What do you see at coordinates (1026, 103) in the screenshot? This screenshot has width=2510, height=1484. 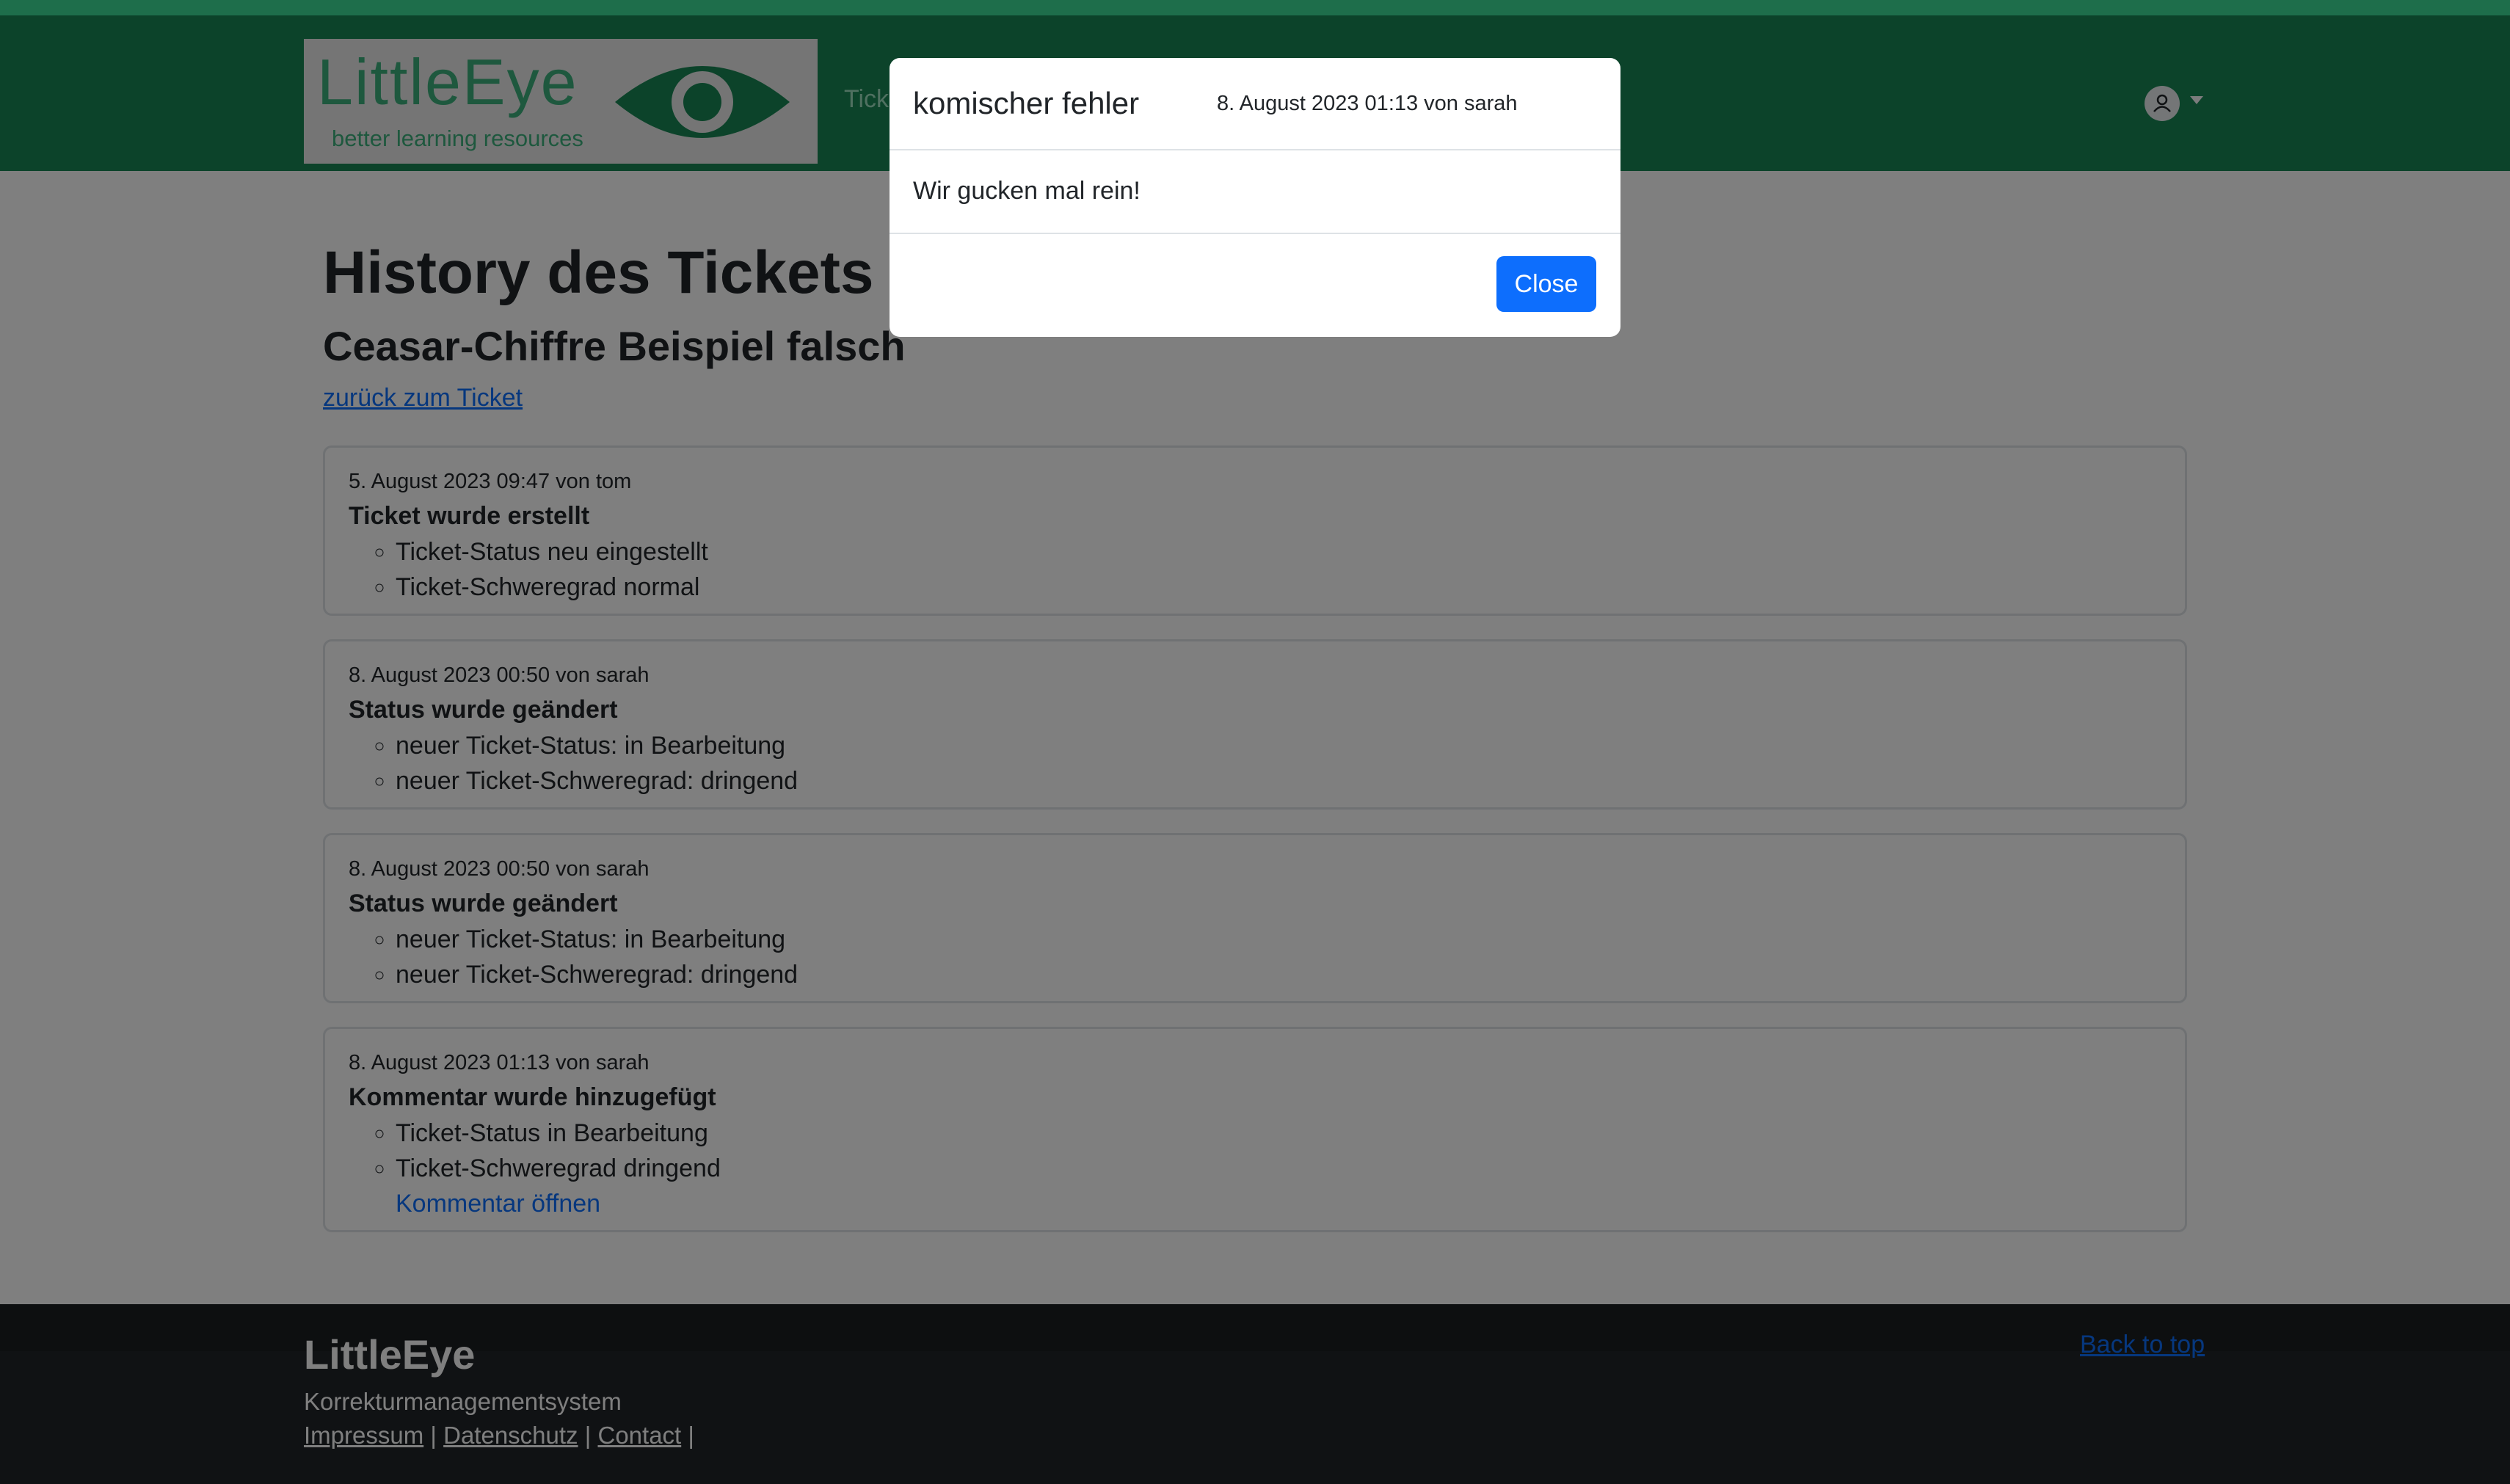 I see `modal-title: komischer fehler` at bounding box center [1026, 103].